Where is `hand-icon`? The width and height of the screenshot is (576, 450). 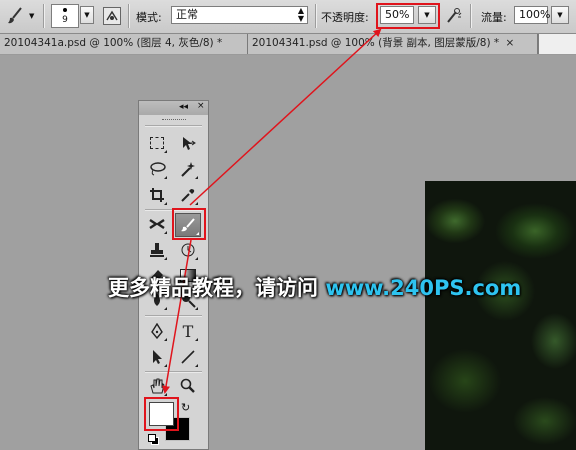
hand-icon is located at coordinates (157, 386).